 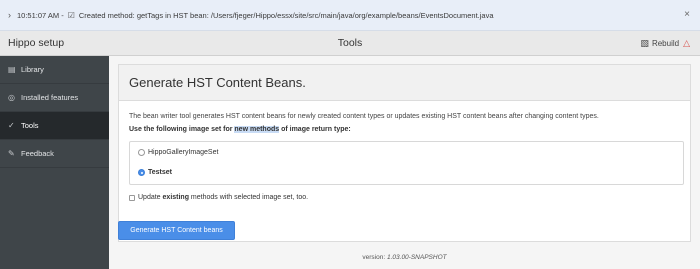 I want to click on chevron-right-icon: ›, so click(x=9, y=15).